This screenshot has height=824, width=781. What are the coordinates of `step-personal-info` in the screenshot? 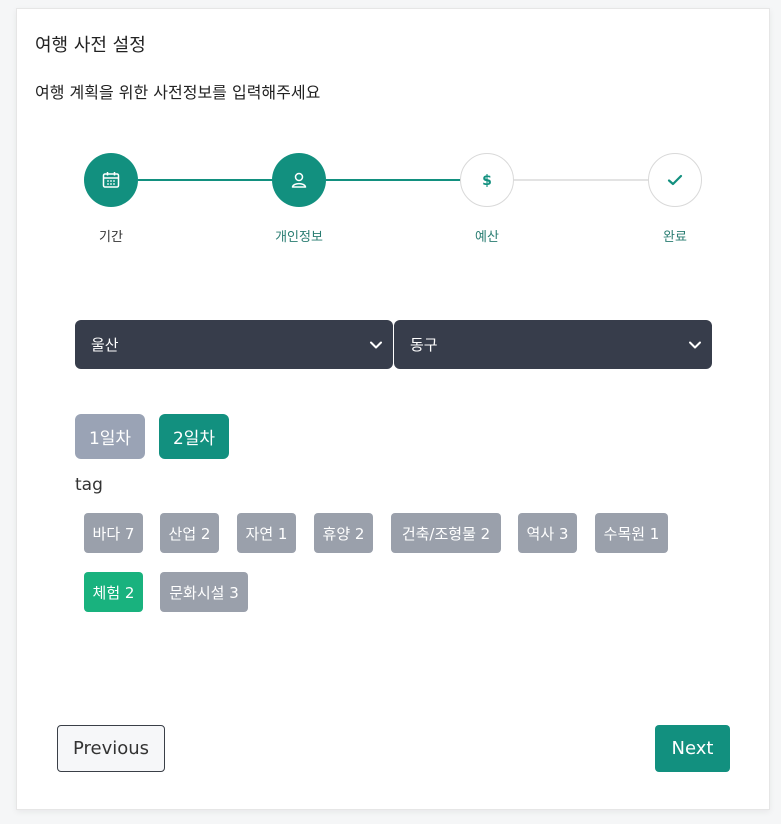 It's located at (299, 180).